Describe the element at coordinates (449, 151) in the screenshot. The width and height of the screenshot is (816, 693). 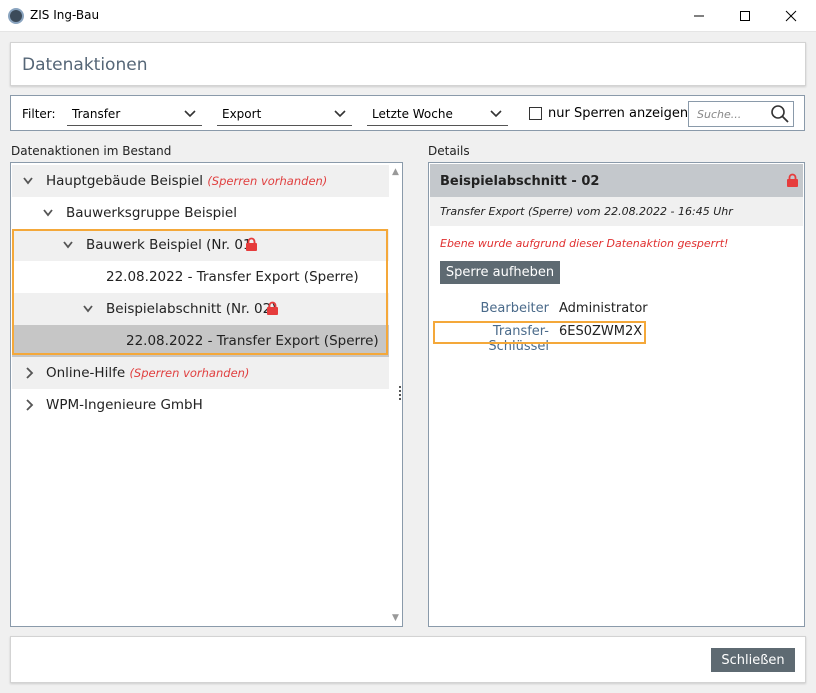
I see `details-section-label: Details` at that location.